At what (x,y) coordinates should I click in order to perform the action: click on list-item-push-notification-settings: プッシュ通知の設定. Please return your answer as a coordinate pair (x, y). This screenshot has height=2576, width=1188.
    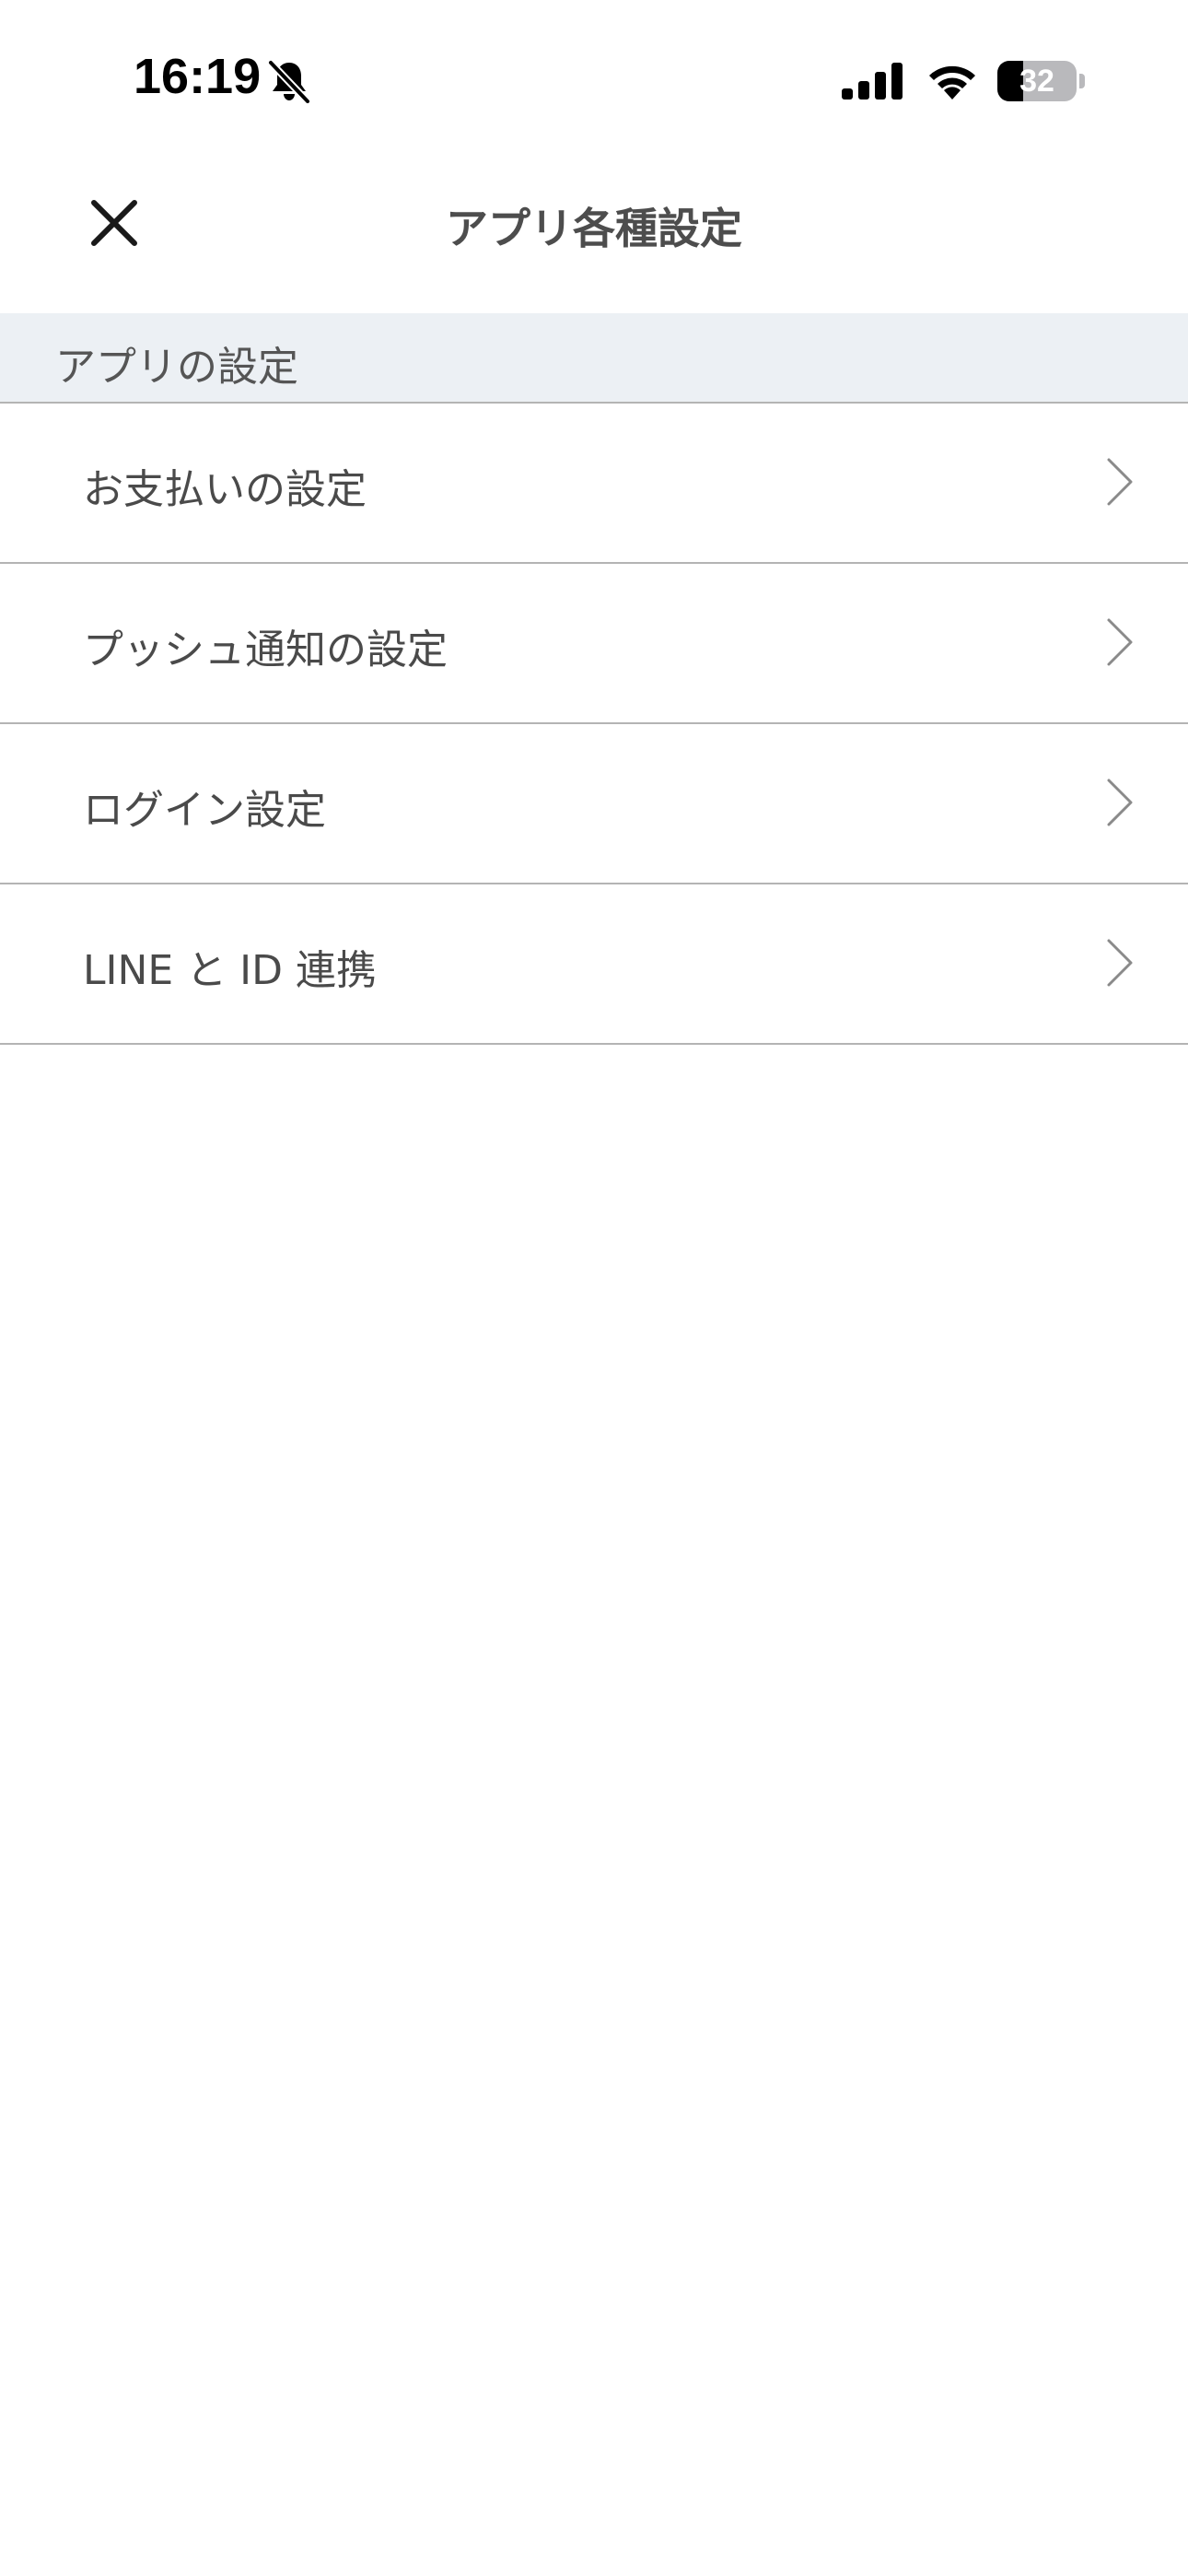
    Looking at the image, I should click on (594, 644).